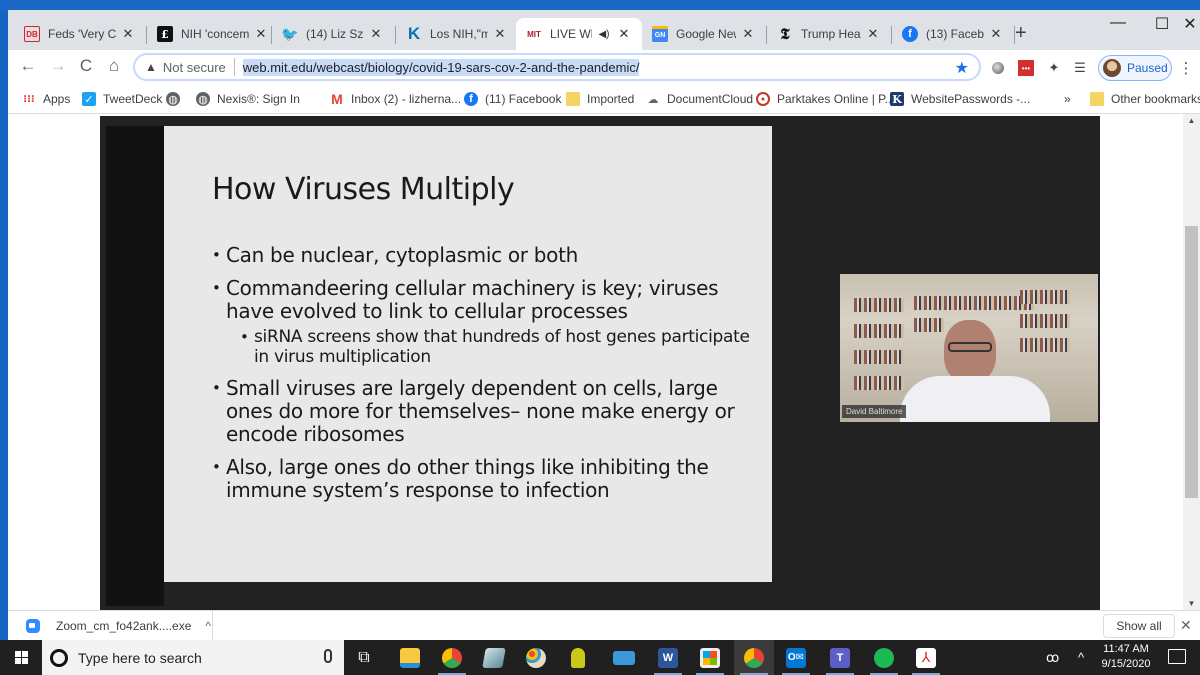  I want to click on close-download-bar-button: ✕, so click(1186, 625).